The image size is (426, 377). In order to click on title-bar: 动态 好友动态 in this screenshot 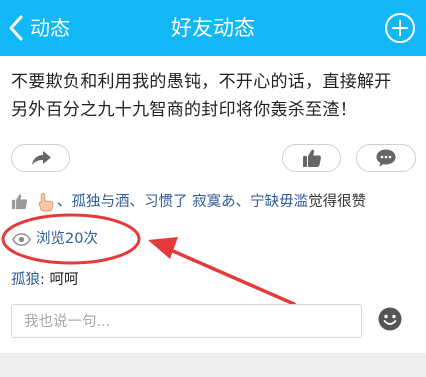, I will do `click(213, 28)`.